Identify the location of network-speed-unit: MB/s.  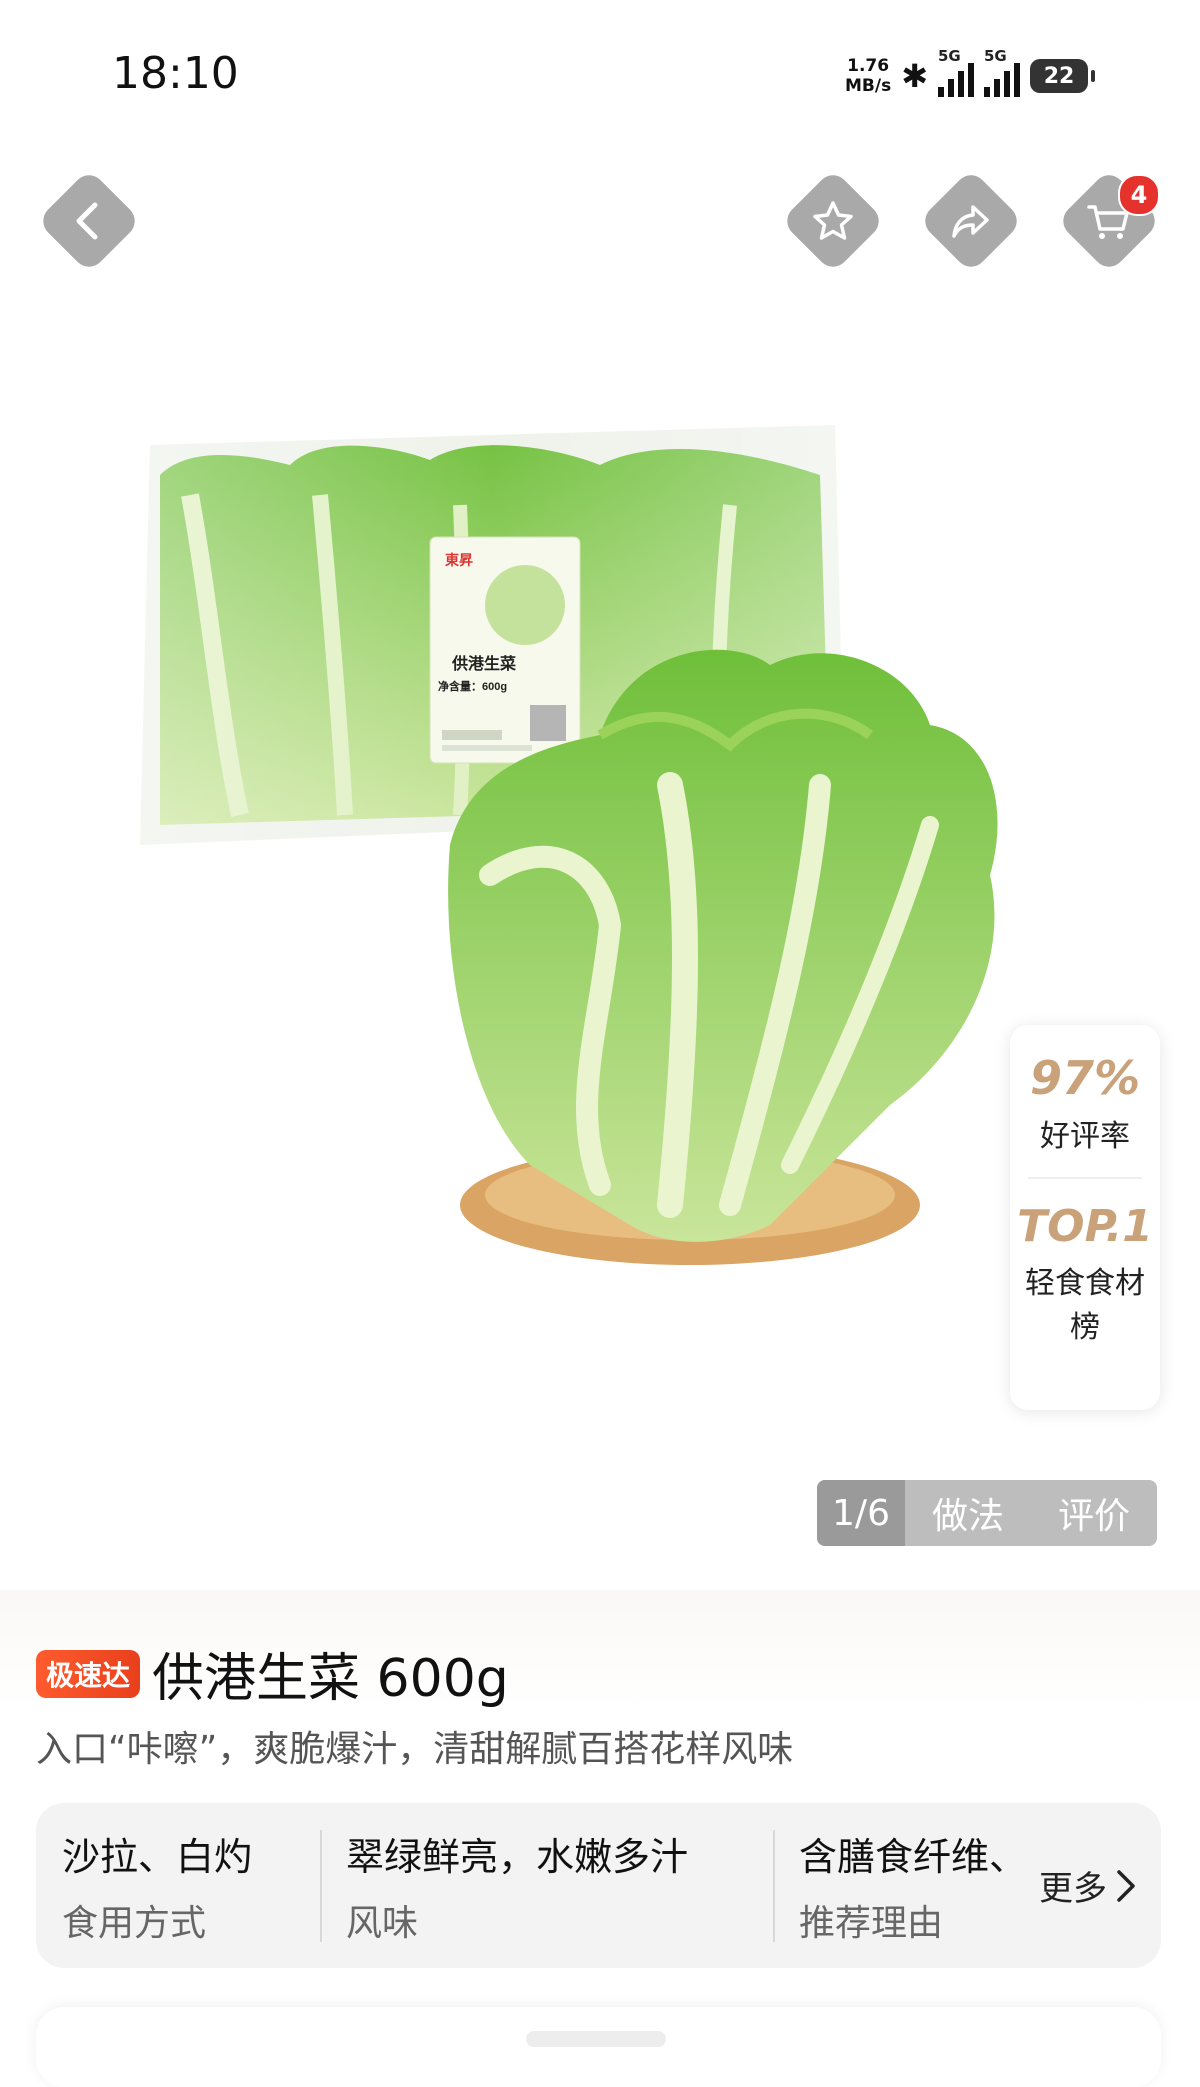
(868, 86).